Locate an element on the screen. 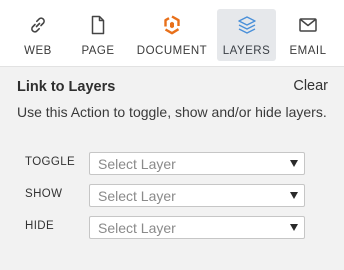 Image resolution: width=344 pixels, height=270 pixels. tab-layers: LAYERS is located at coordinates (246, 35).